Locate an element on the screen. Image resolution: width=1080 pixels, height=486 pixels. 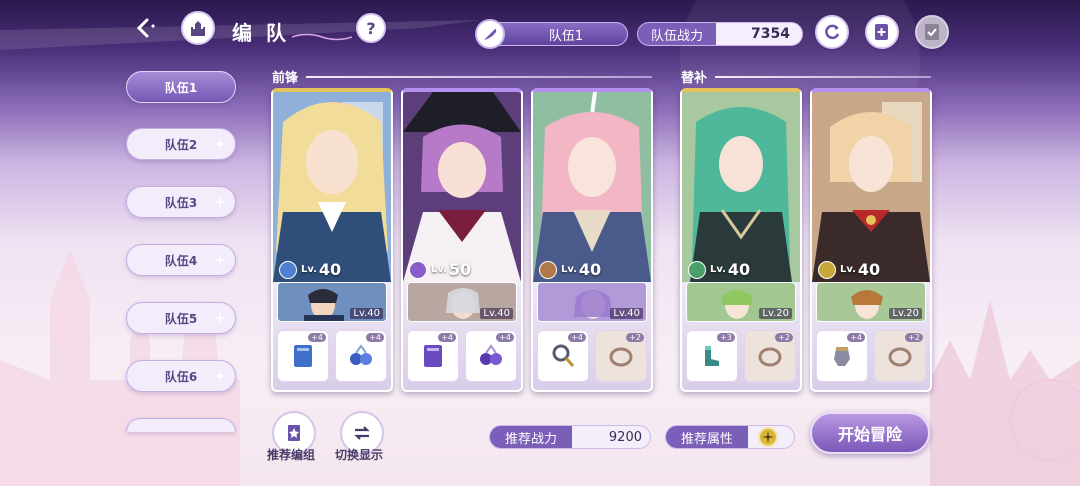
front-section-divider is located at coordinates (479, 77).